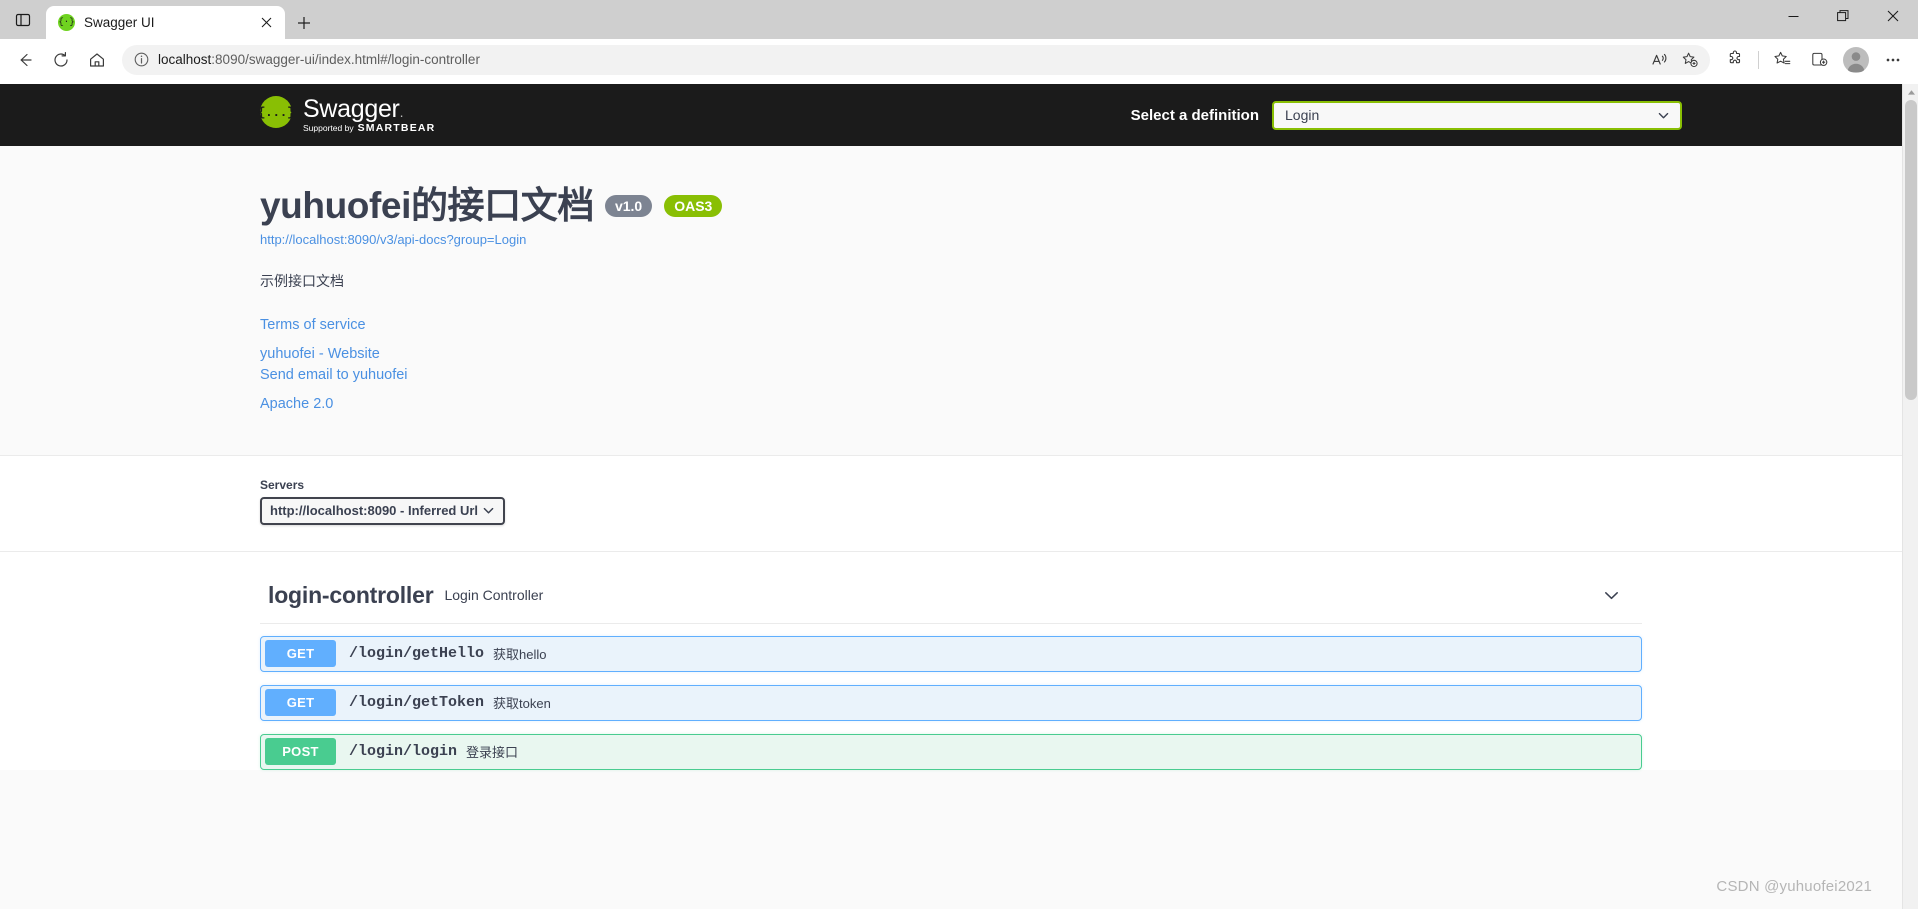 This screenshot has width=1918, height=909. I want to click on scrollbar-thumb, so click(1911, 250).